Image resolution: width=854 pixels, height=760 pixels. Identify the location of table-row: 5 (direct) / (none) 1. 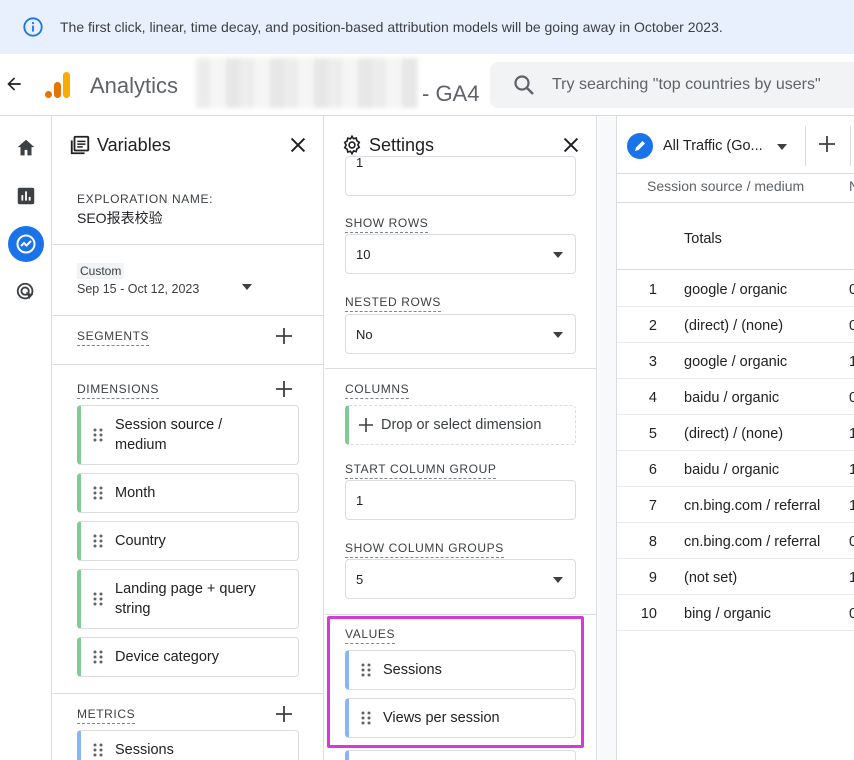
(735, 433).